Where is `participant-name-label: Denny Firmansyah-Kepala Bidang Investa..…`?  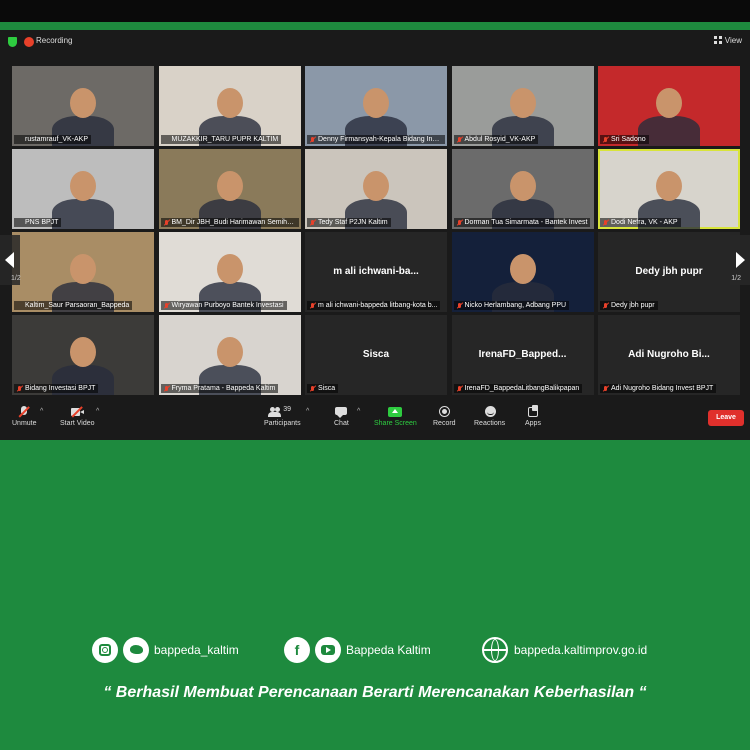 participant-name-label: Denny Firmansyah-Kepala Bidang Investa..… is located at coordinates (376, 139).